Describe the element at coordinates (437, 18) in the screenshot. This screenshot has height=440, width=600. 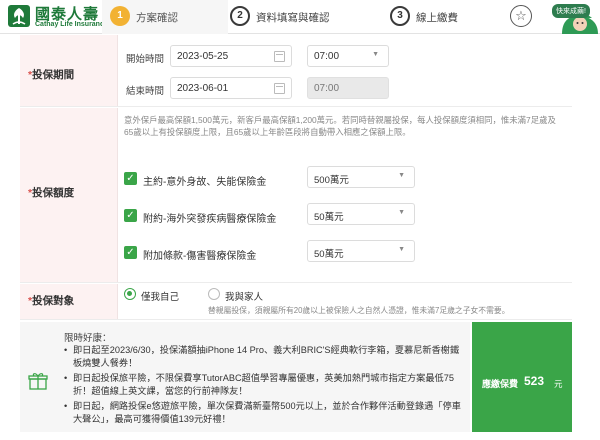
I see `step-label: 線上繳費` at that location.